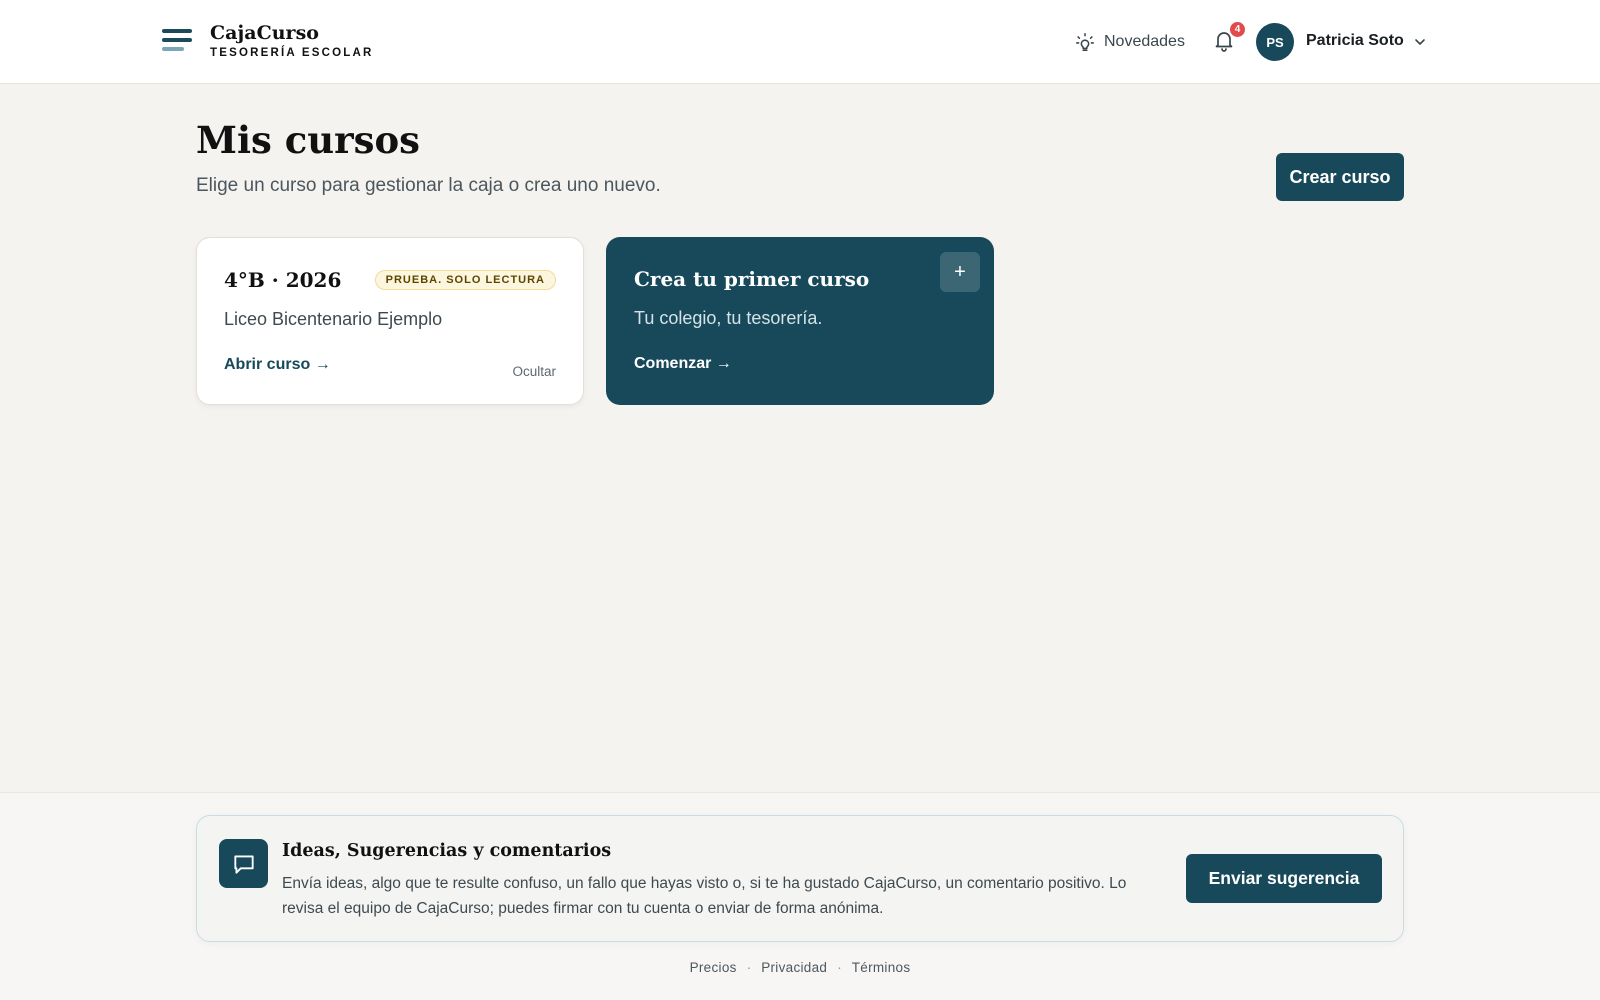  What do you see at coordinates (881, 967) in the screenshot?
I see `footer-link-terms: Términos` at bounding box center [881, 967].